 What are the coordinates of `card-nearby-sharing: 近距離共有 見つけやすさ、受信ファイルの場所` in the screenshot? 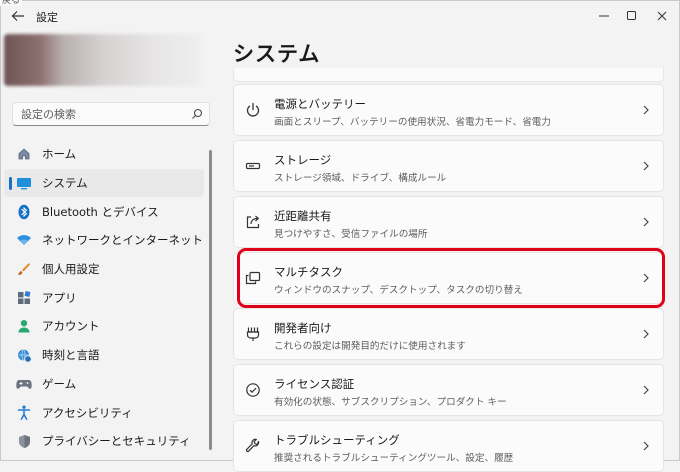 It's located at (448, 222).